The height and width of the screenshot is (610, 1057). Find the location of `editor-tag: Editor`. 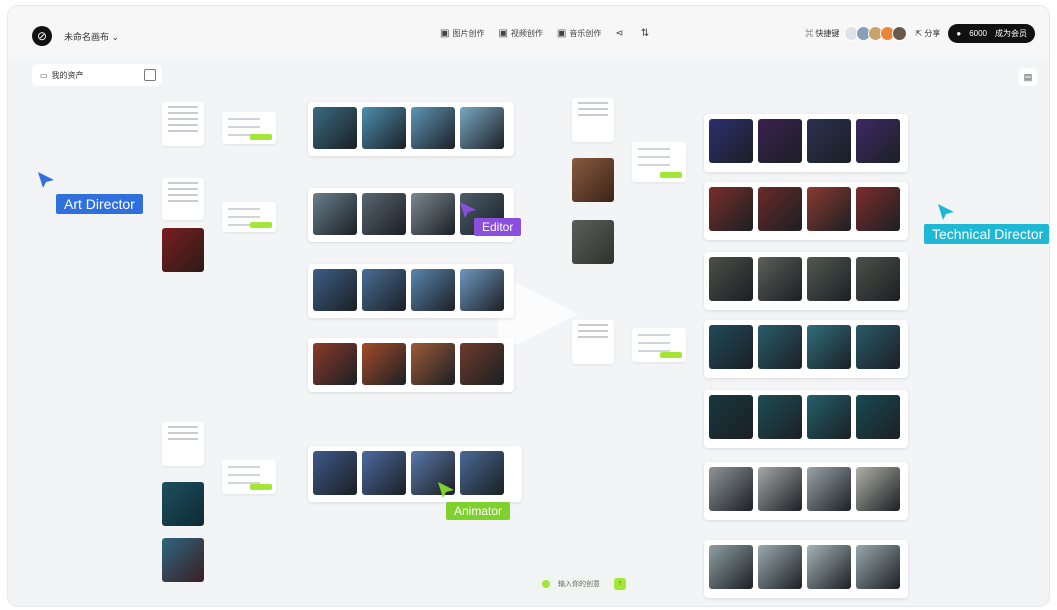

editor-tag: Editor is located at coordinates (498, 227).